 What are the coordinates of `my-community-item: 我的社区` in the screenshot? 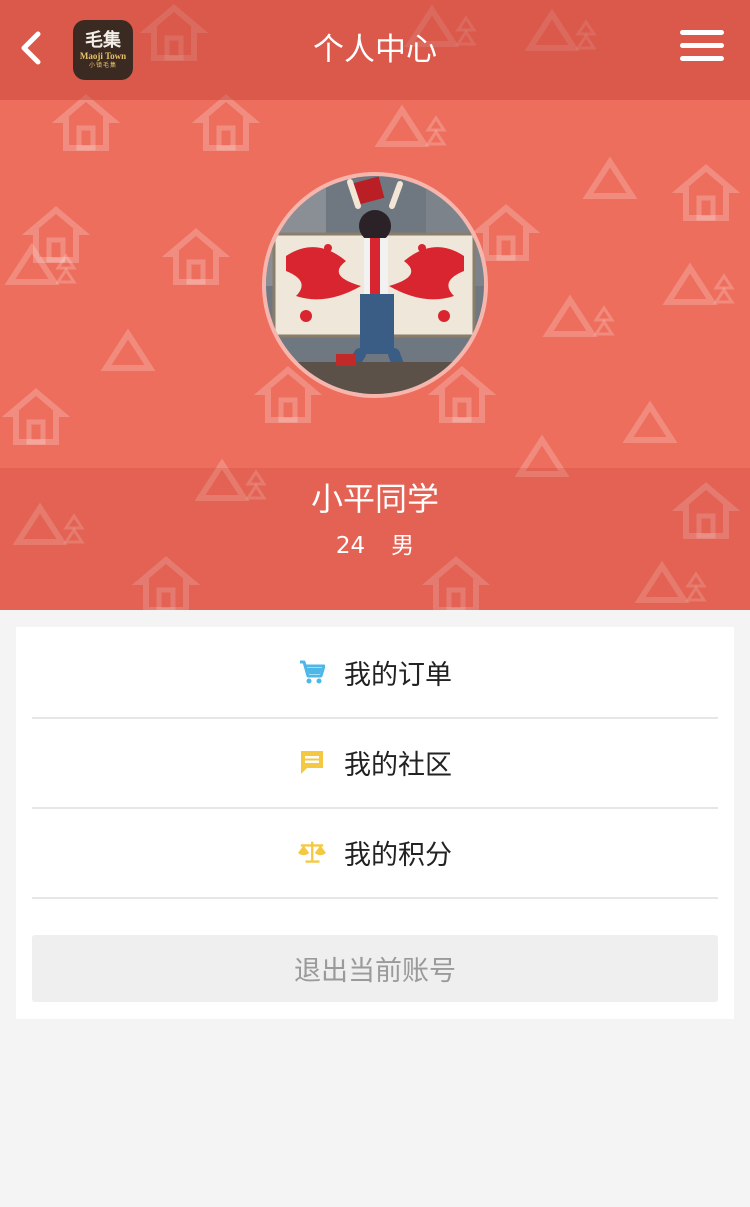 It's located at (375, 763).